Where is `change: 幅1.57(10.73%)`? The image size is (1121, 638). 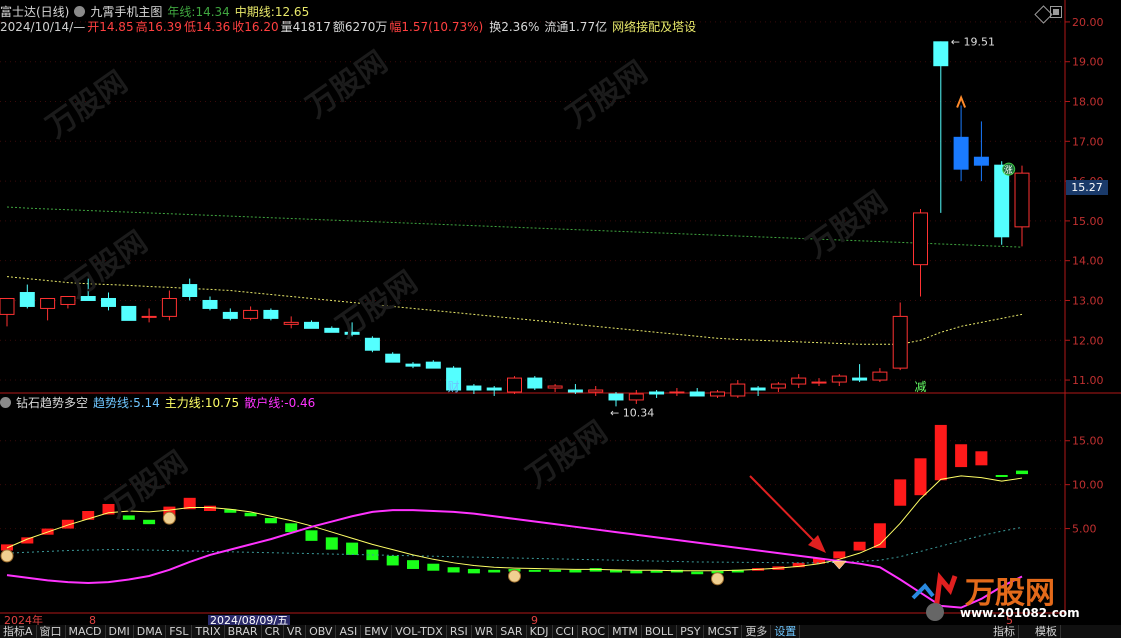
change: 幅1.57(10.73%) is located at coordinates (436, 27).